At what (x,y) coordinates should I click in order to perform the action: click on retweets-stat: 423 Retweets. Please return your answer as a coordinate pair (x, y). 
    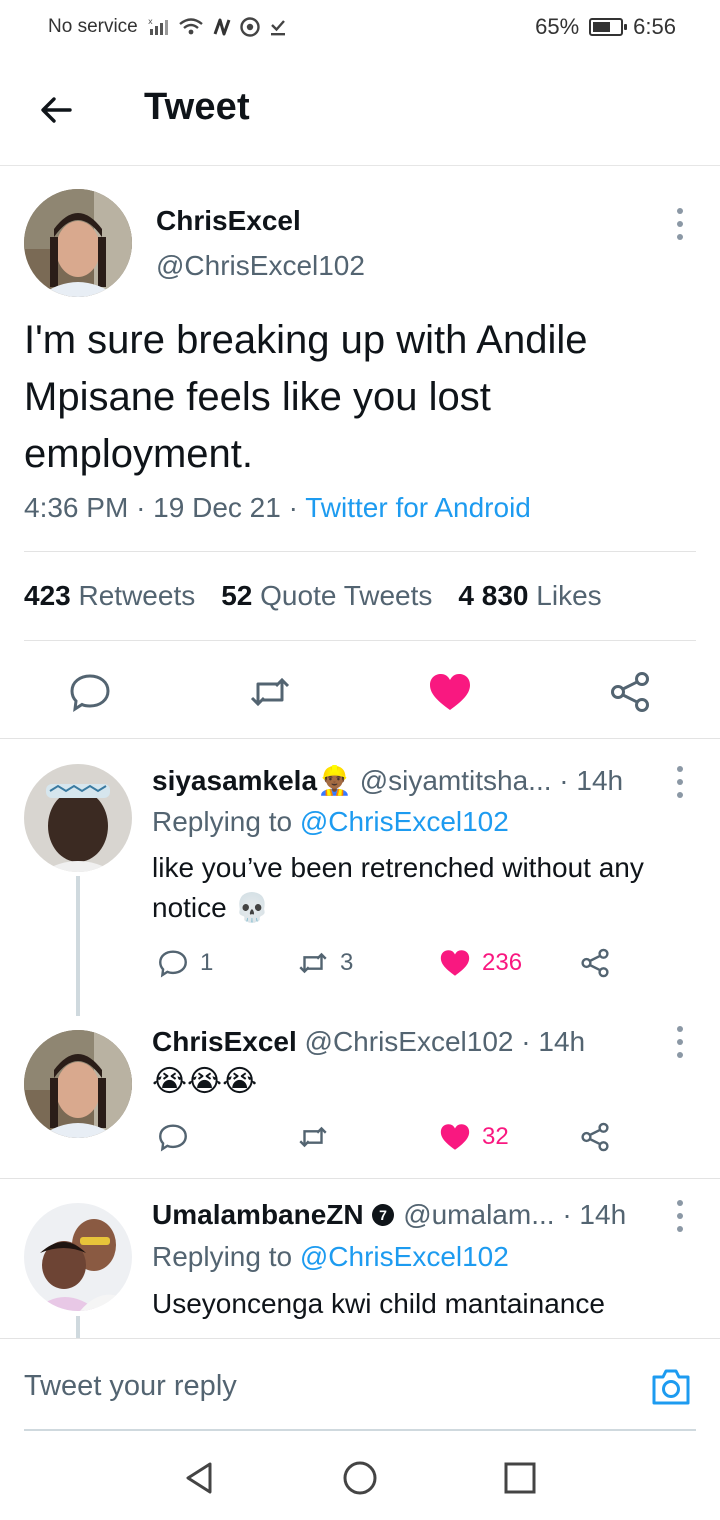
    Looking at the image, I should click on (109, 596).